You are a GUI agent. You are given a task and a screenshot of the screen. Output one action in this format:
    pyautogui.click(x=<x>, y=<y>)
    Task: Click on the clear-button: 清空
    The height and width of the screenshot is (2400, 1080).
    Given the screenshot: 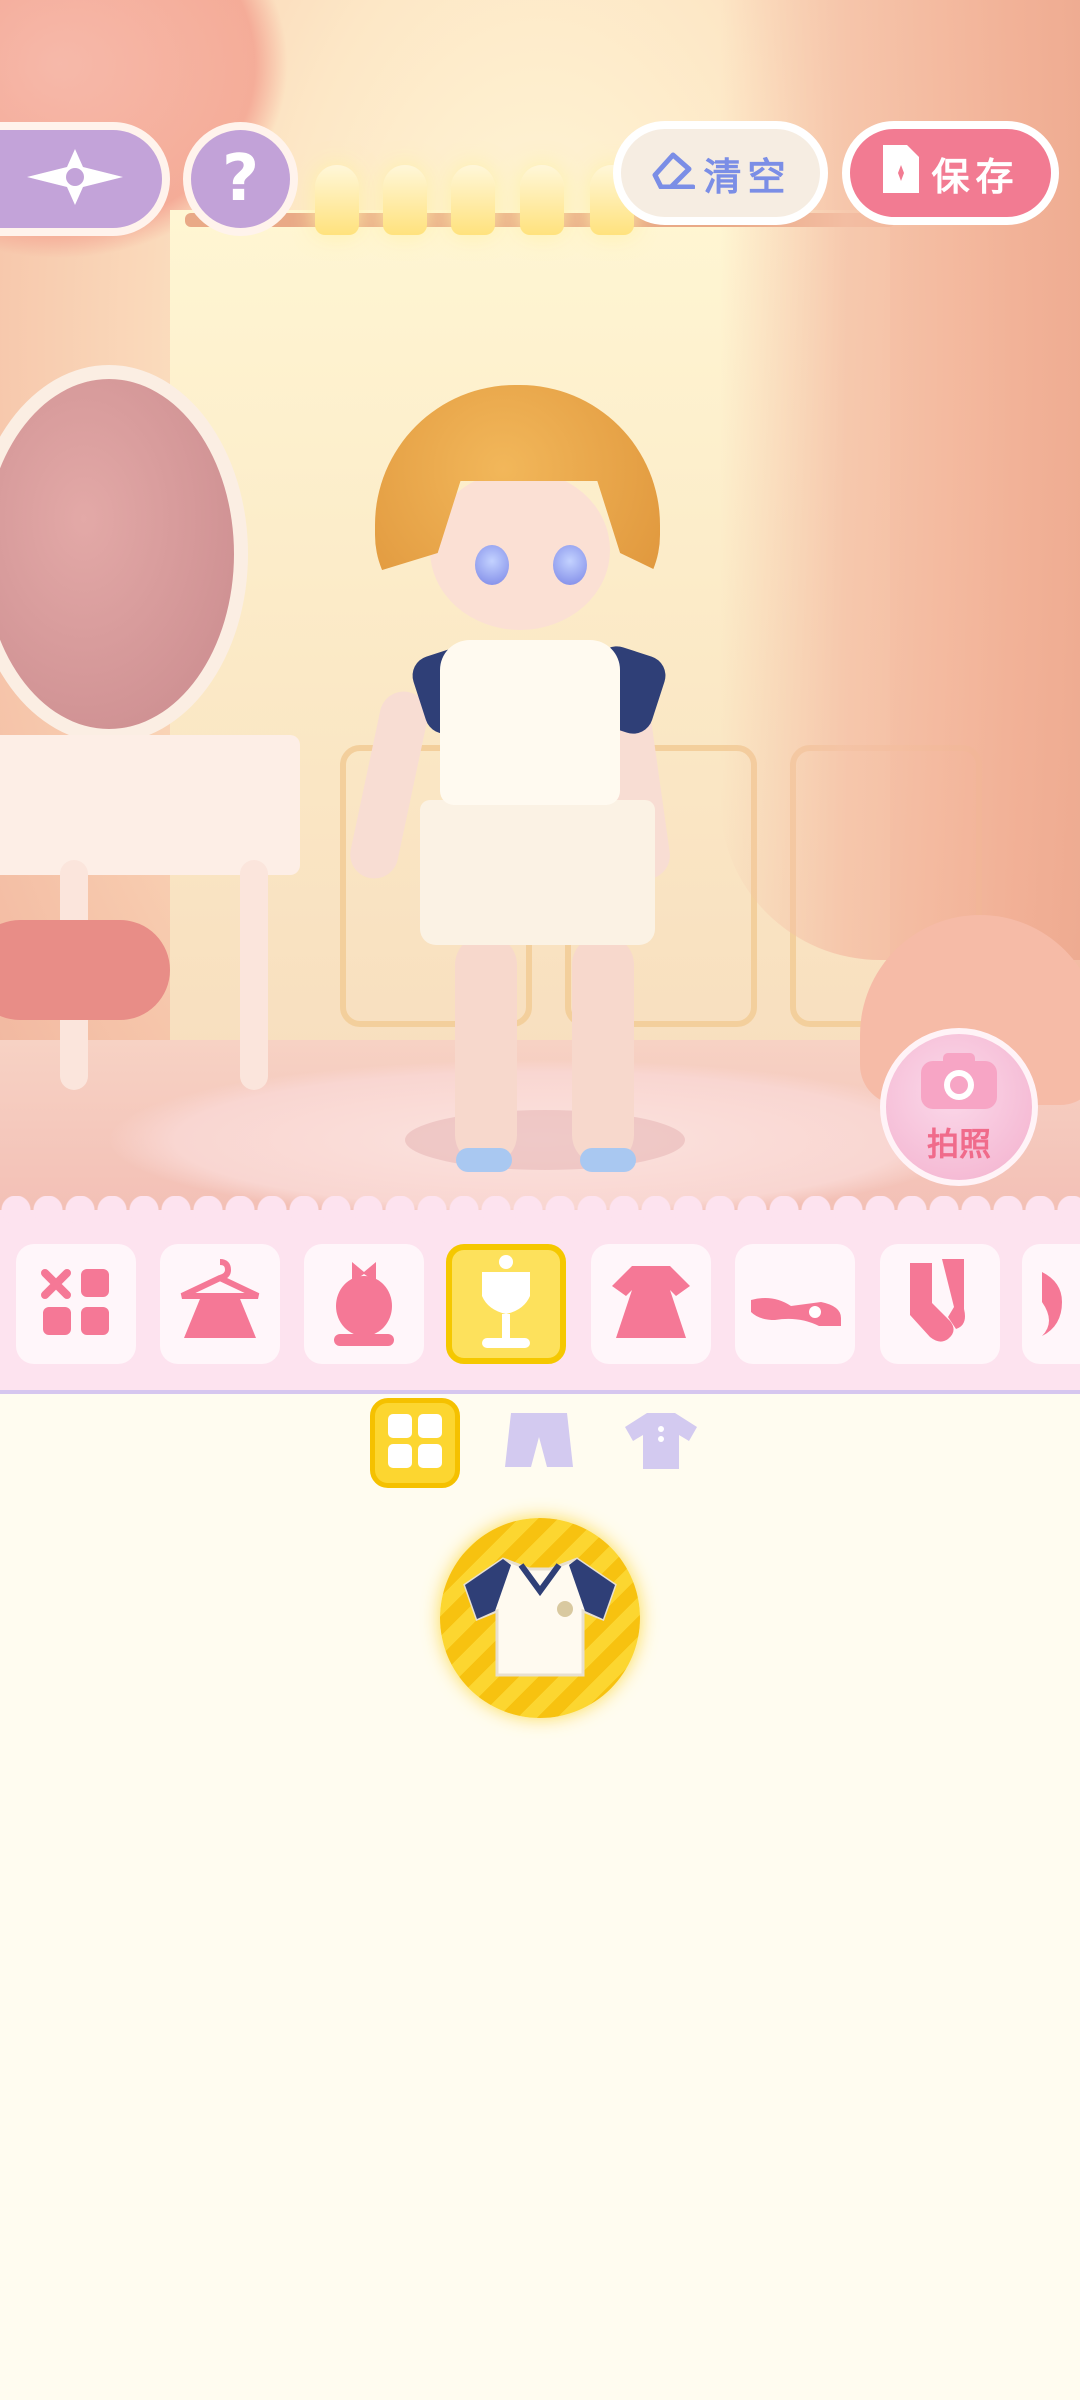 What is the action you would take?
    pyautogui.click(x=720, y=173)
    